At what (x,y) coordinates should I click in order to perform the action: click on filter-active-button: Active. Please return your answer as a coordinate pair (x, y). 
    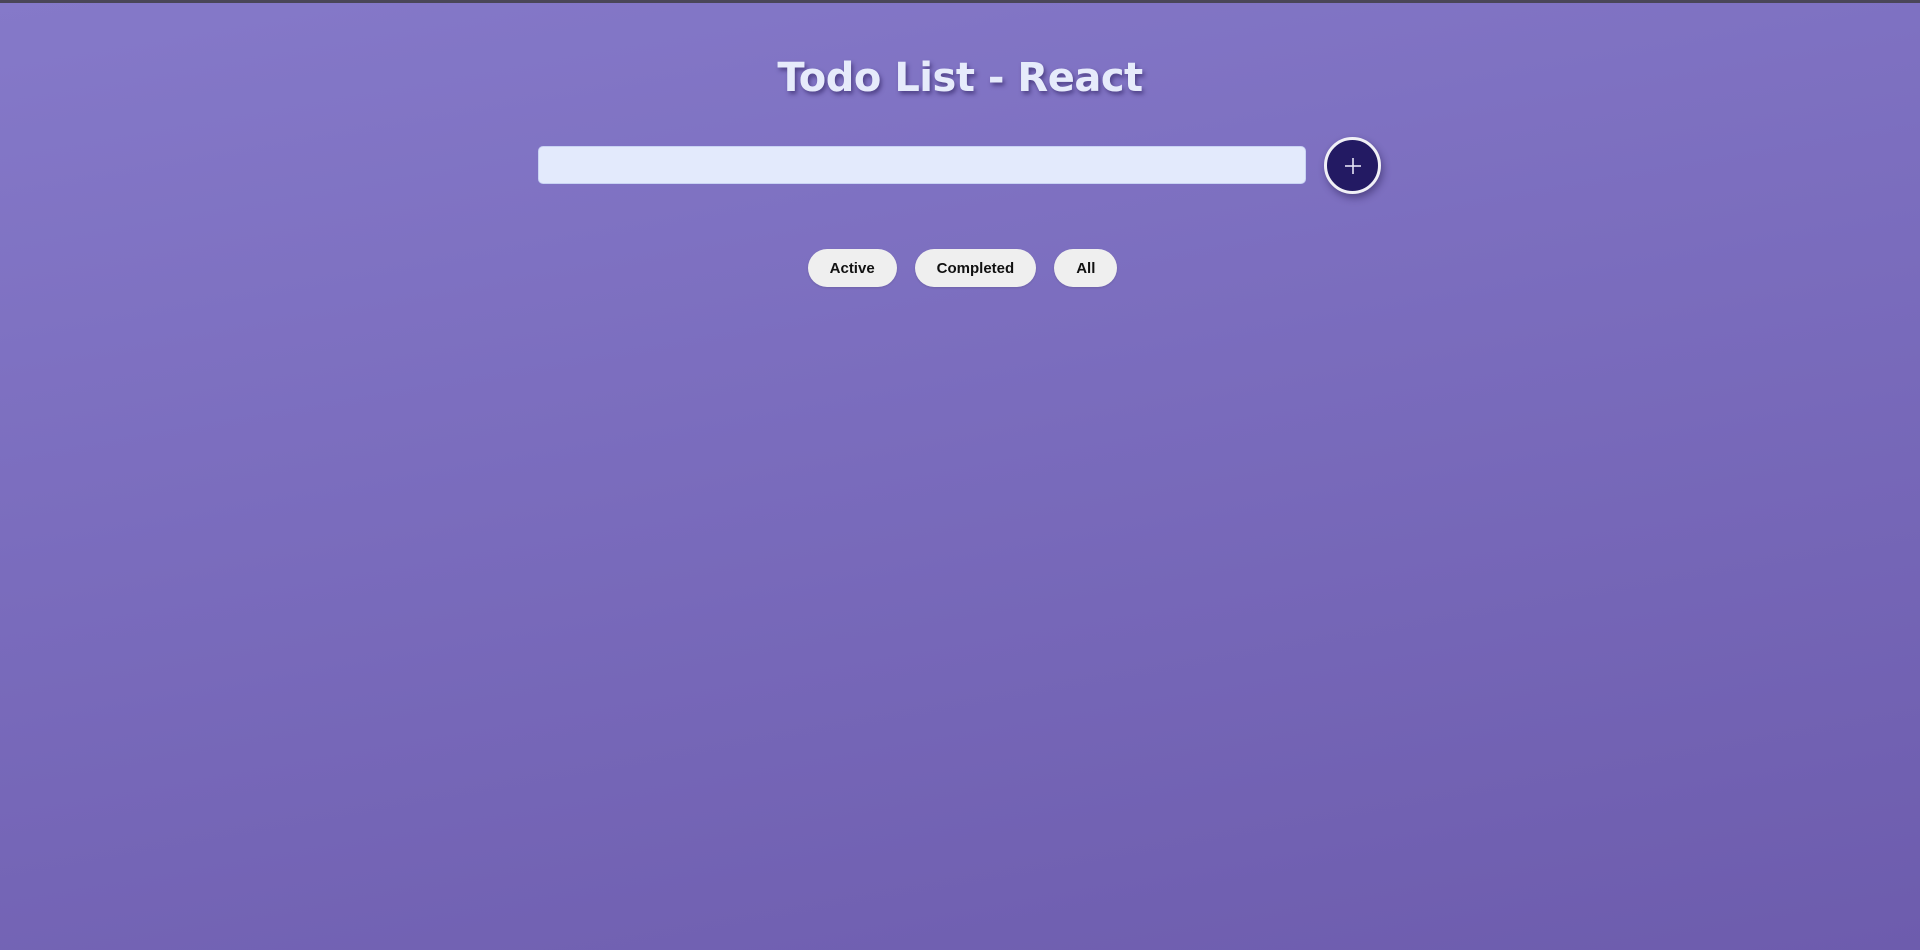
    Looking at the image, I should click on (852, 268).